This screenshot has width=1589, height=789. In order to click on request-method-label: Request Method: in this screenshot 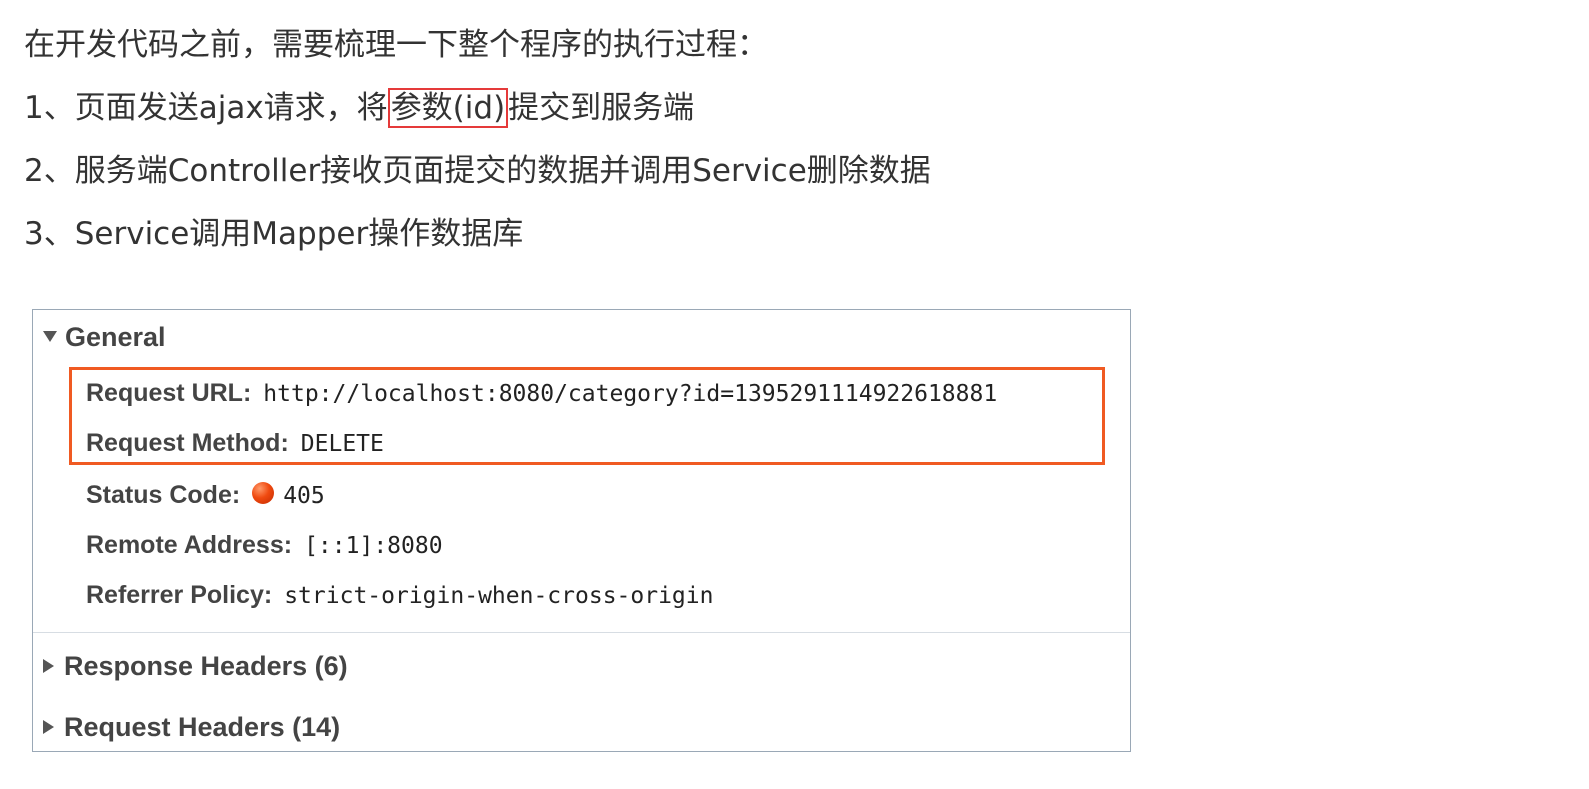, I will do `click(187, 443)`.